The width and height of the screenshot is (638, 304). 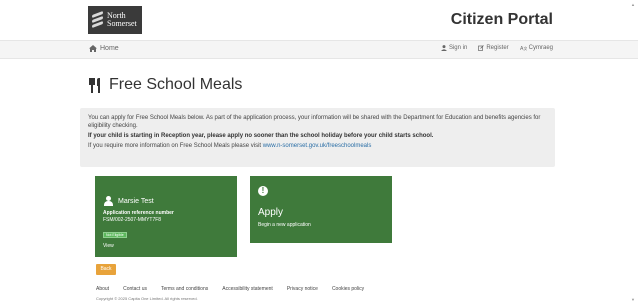 What do you see at coordinates (136, 201) in the screenshot?
I see `applicant-name: Marsie Test` at bounding box center [136, 201].